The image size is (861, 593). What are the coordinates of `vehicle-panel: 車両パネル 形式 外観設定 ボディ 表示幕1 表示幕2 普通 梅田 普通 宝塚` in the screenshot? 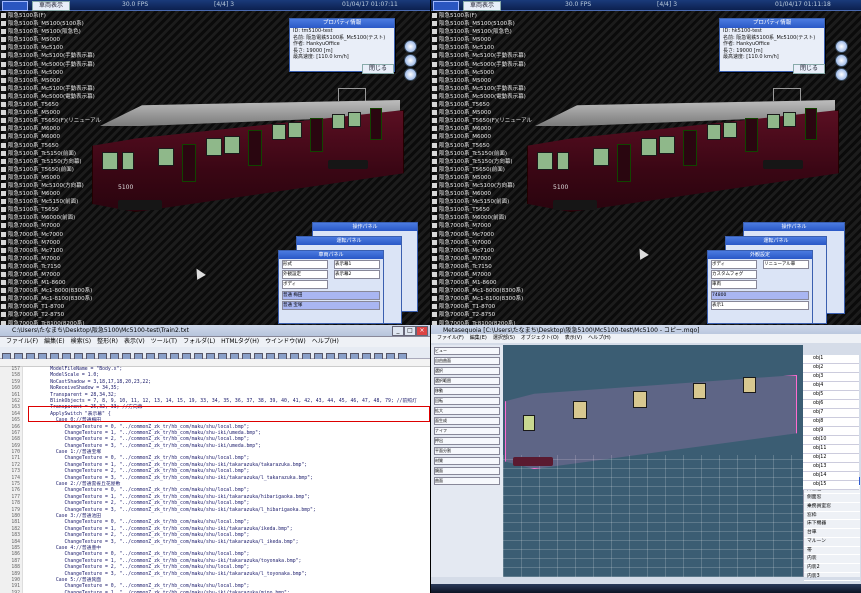 It's located at (331, 287).